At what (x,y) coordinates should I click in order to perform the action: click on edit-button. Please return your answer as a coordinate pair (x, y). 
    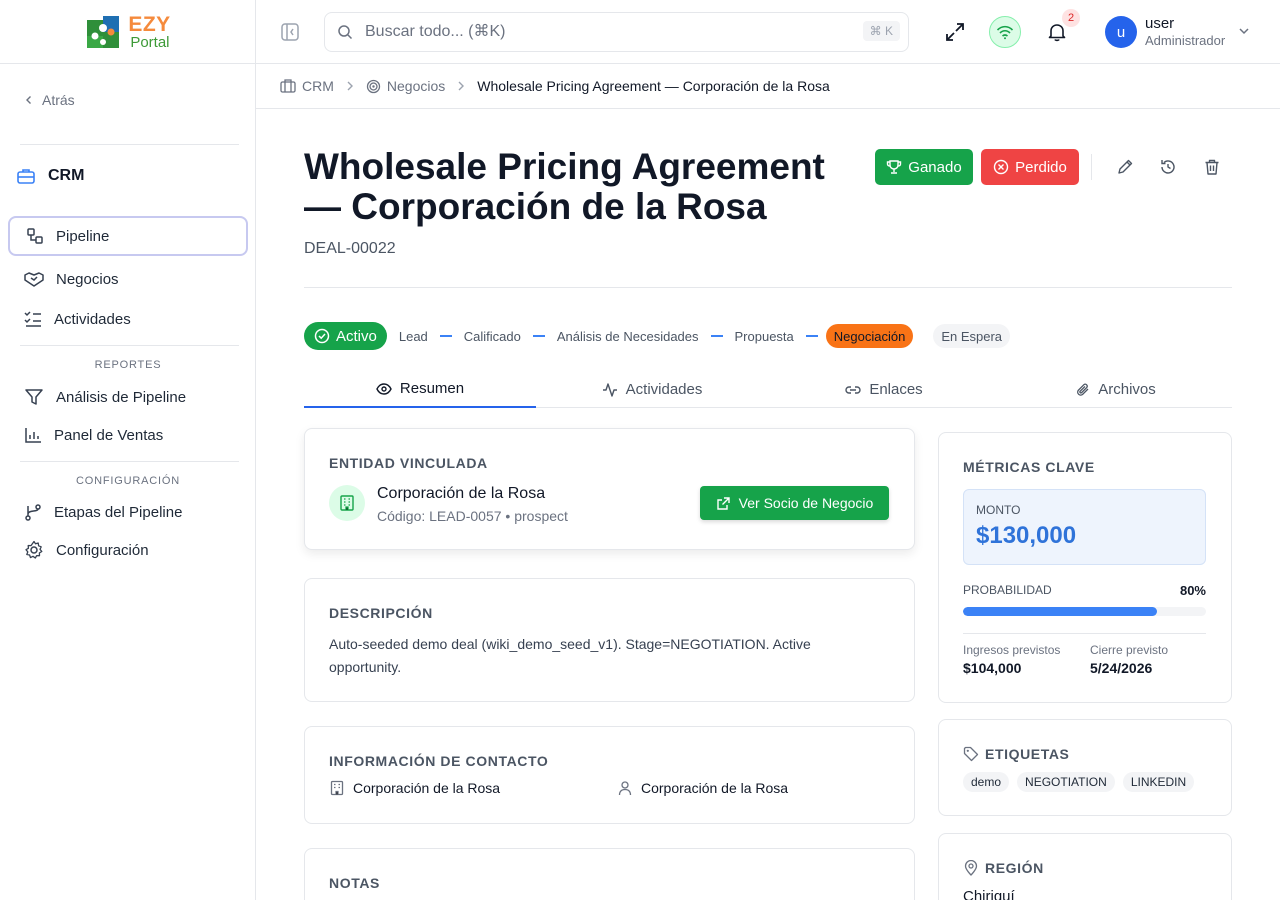
    Looking at the image, I should click on (1125, 167).